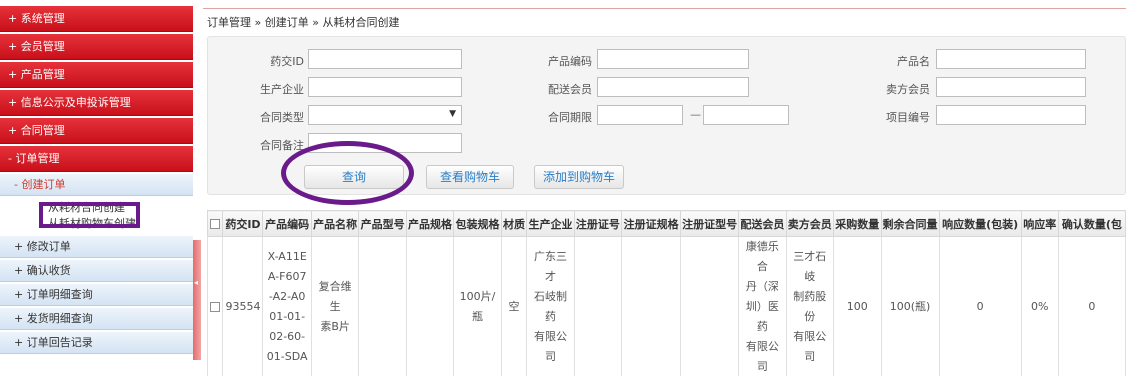 This screenshot has height=376, width=1126. What do you see at coordinates (96, 159) in the screenshot?
I see `sidebar-item-order: - 订单管理` at bounding box center [96, 159].